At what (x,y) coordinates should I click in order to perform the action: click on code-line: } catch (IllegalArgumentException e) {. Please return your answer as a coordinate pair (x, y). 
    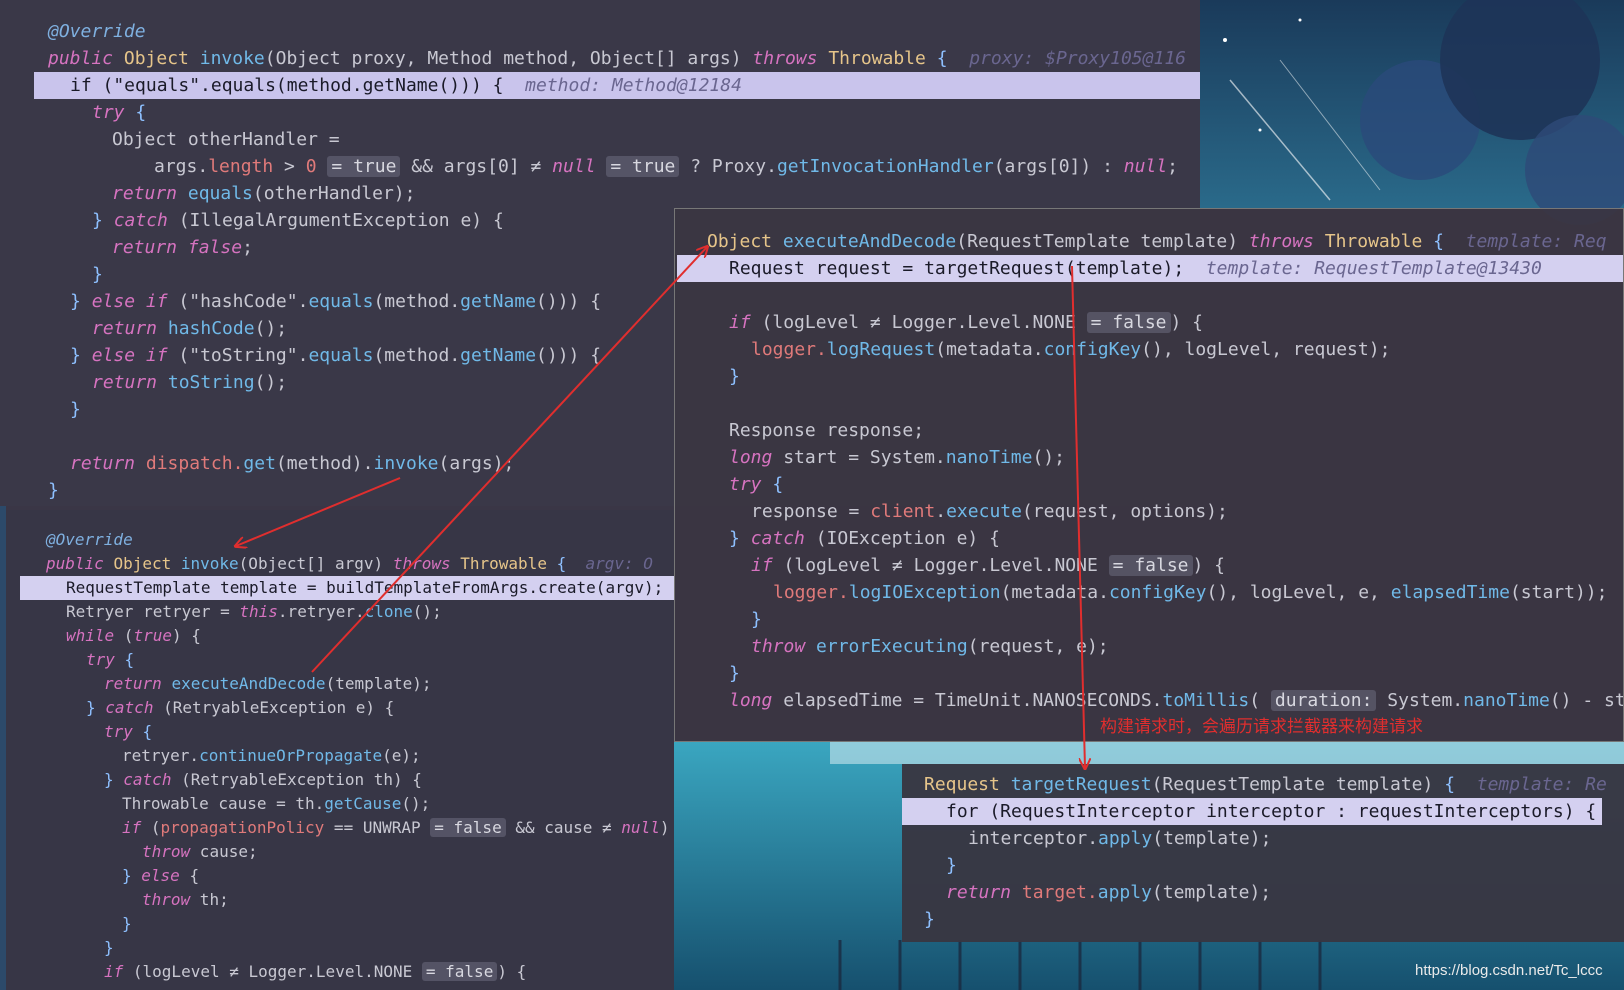
    Looking at the image, I should click on (298, 220).